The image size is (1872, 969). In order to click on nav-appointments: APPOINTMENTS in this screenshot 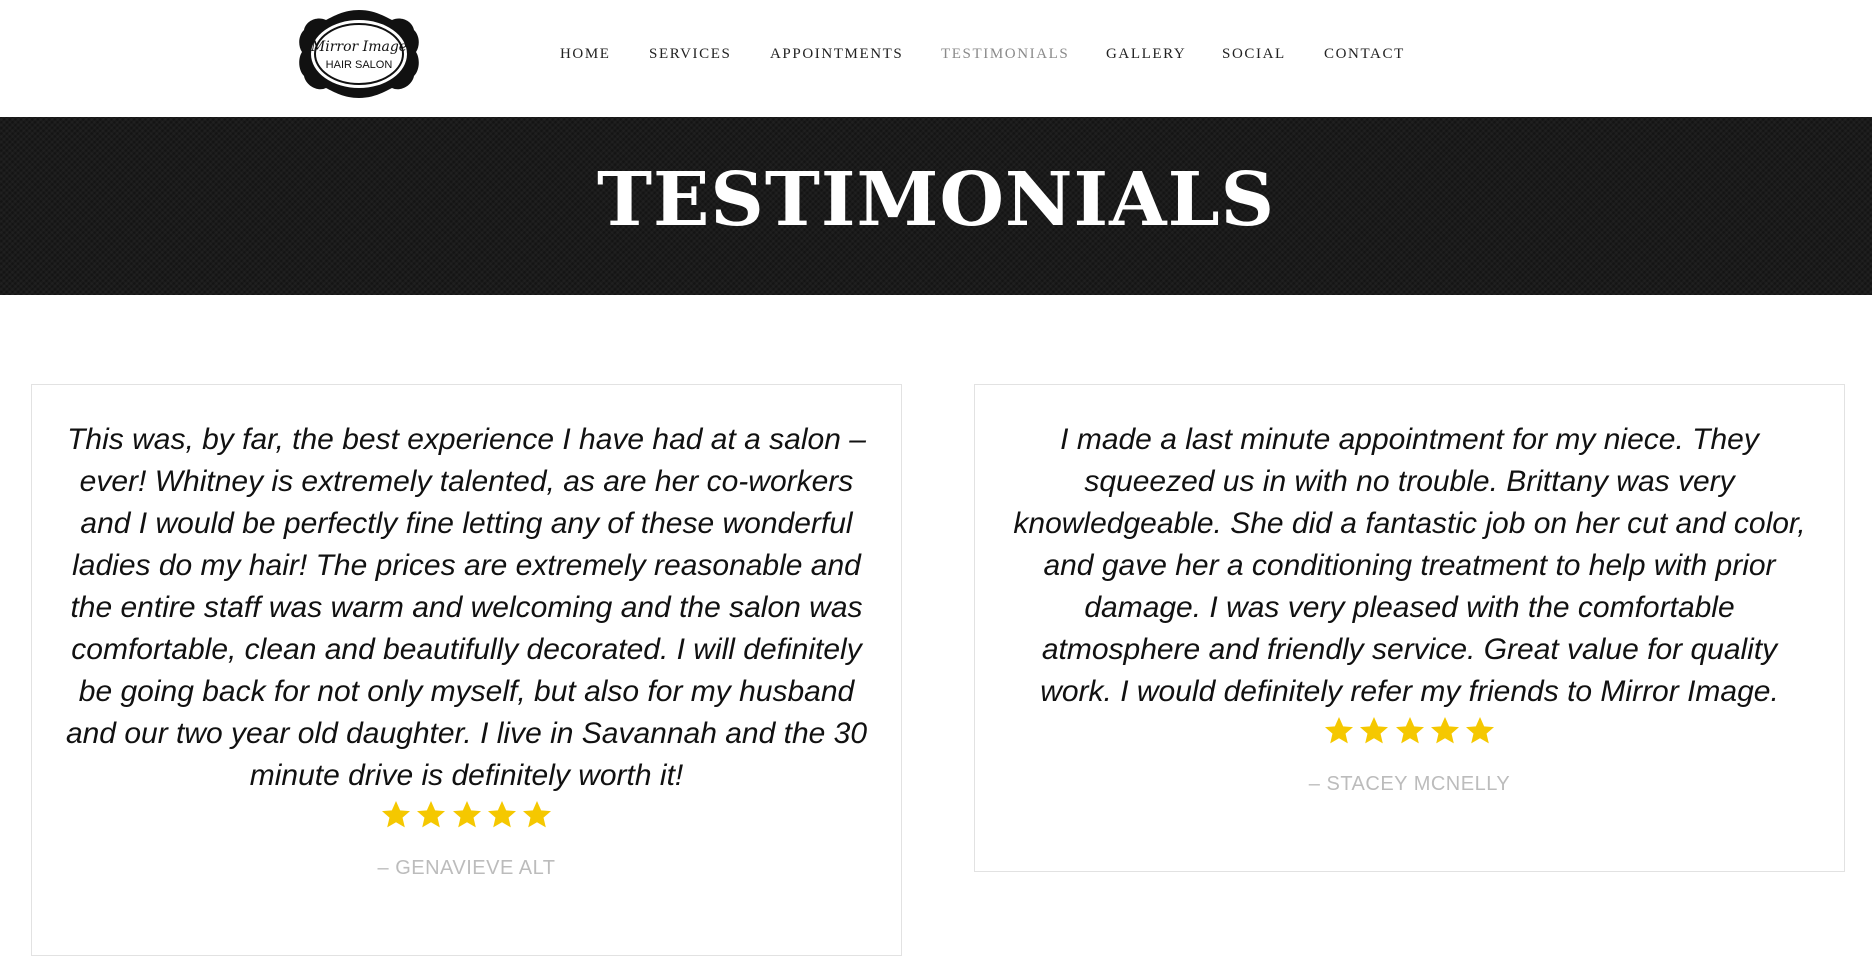, I will do `click(836, 54)`.